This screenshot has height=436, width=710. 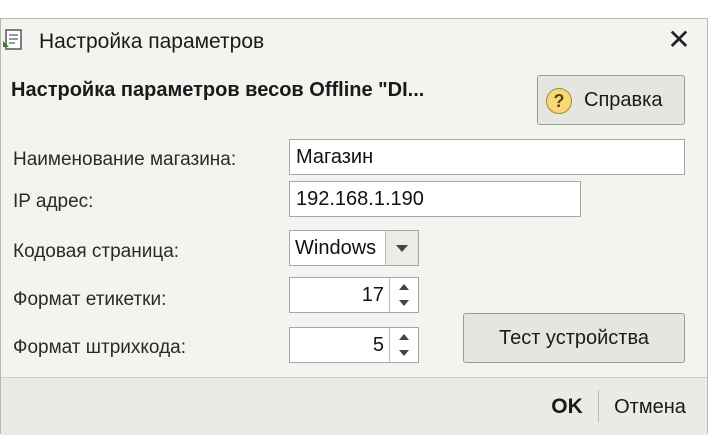 I want to click on barcode-format-value: 5, so click(x=378, y=345).